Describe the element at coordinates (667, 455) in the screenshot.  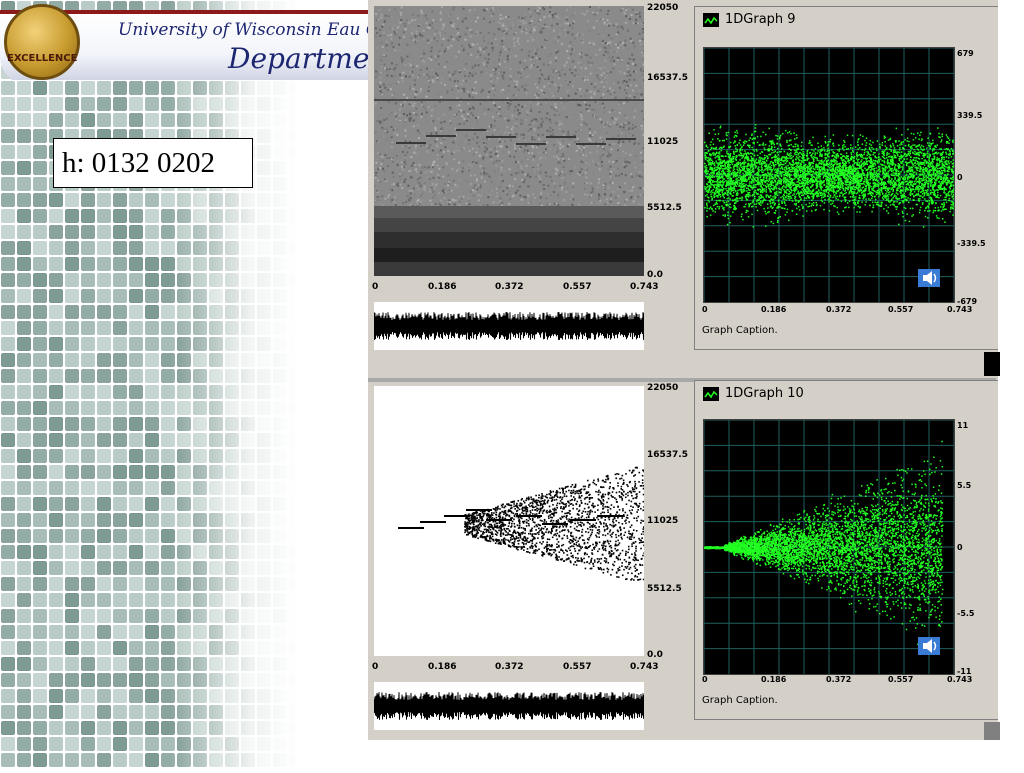
I see `spec-bot-ytick: 16537.5` at that location.